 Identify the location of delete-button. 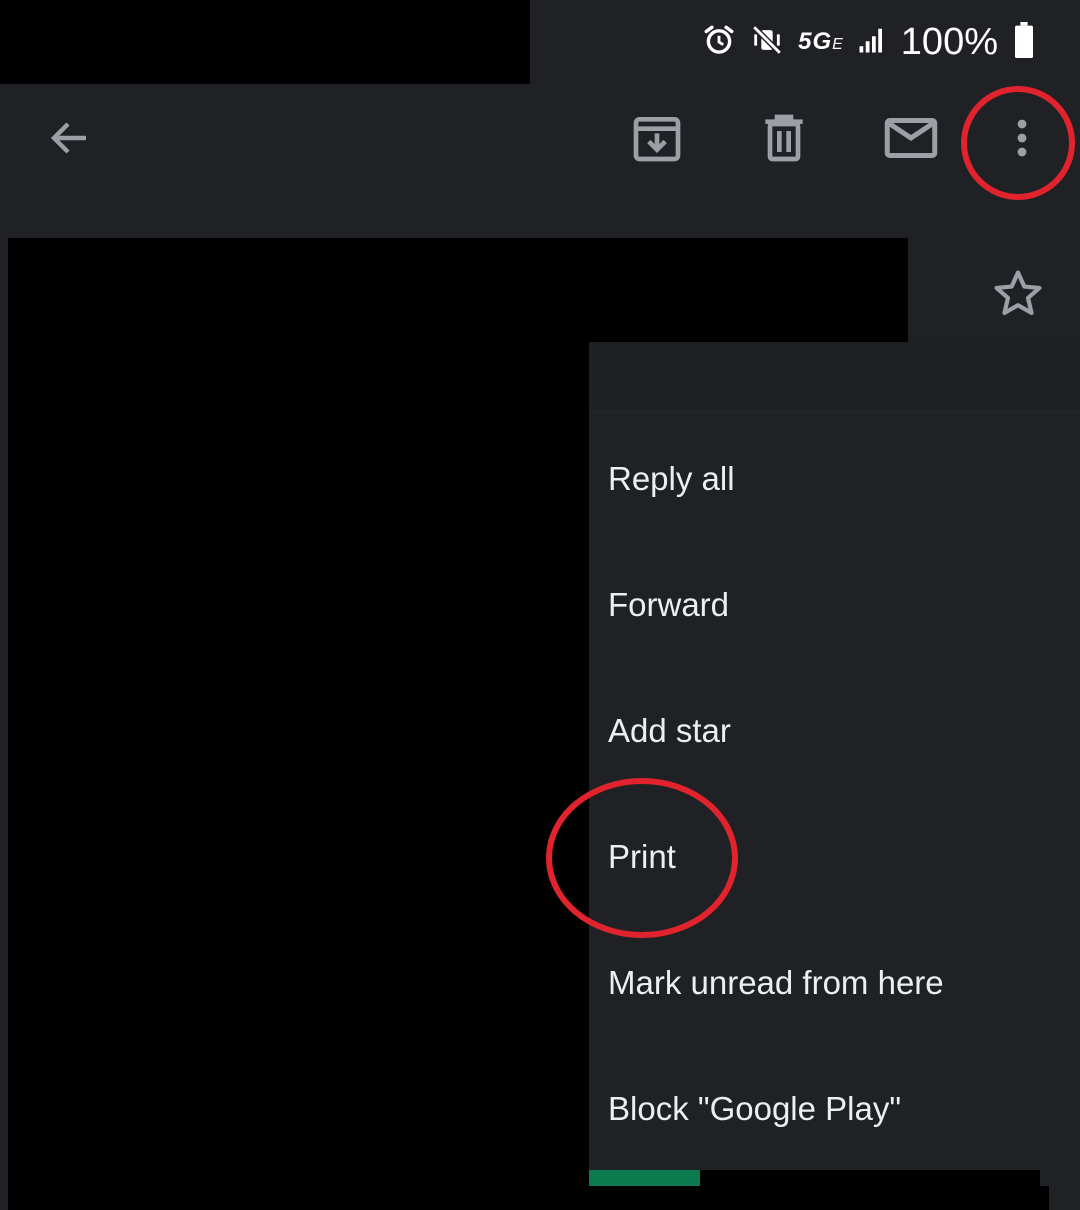
(784, 140).